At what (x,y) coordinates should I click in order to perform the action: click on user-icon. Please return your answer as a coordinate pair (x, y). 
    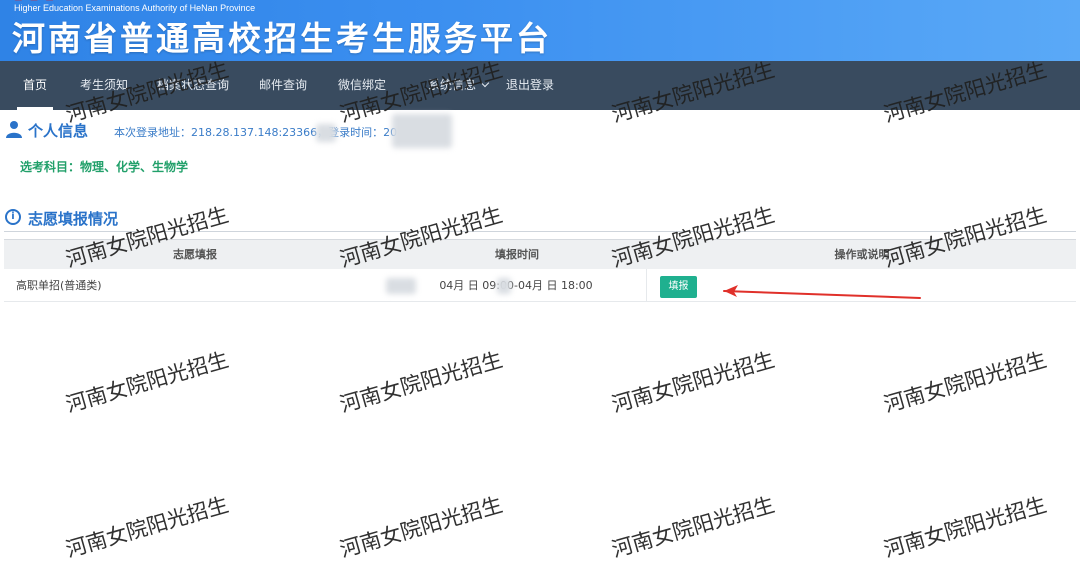
    Looking at the image, I should click on (14, 129).